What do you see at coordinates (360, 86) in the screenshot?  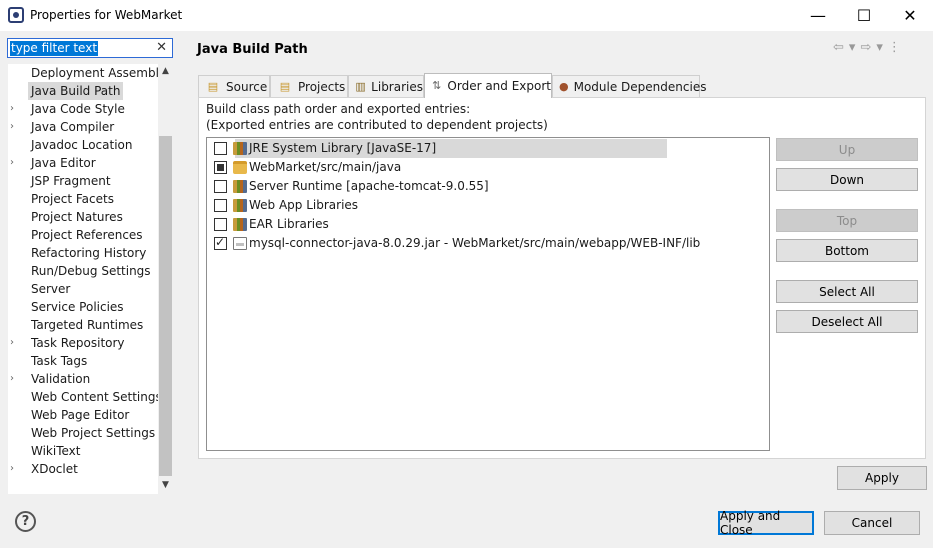 I see `libraries-icon: ▥` at bounding box center [360, 86].